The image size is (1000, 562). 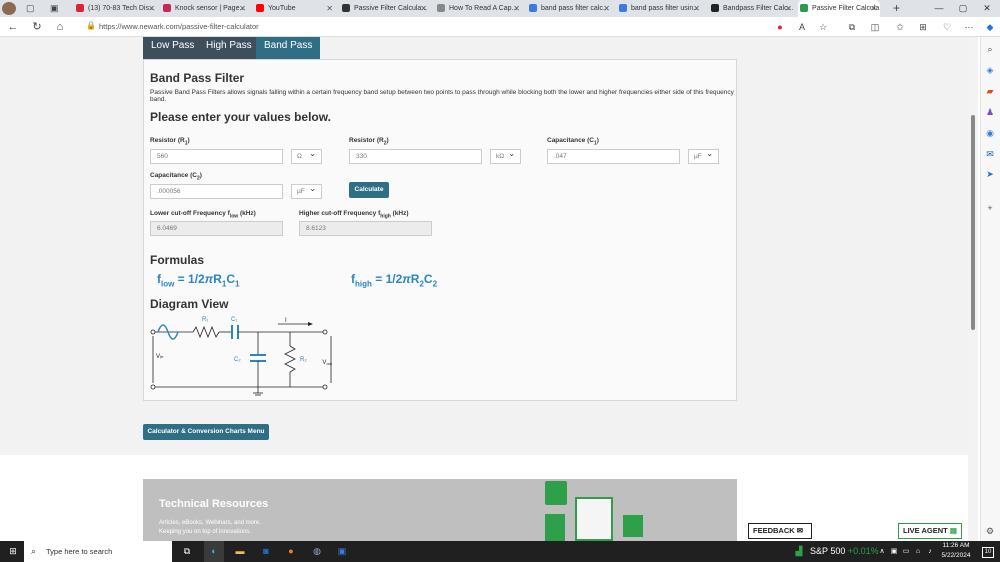 I want to click on sidebar-outlook-icon: ✉, so click(x=990, y=154).